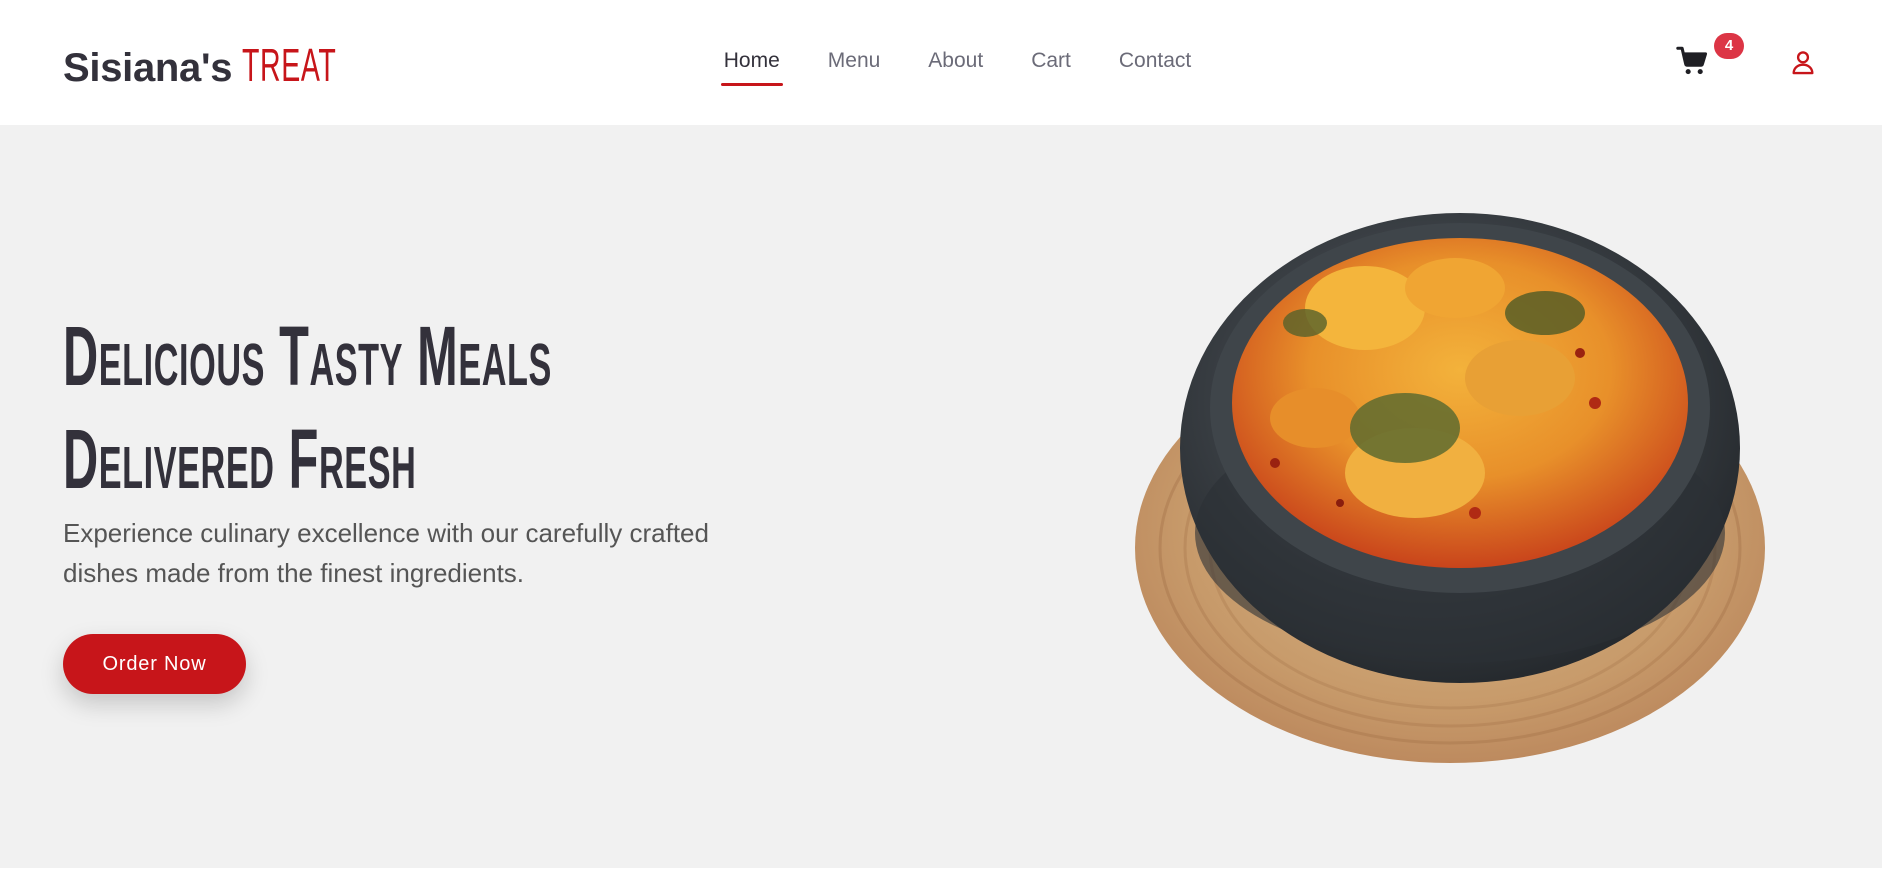  I want to click on brand-logo: Sisiana's Treat, so click(229, 65).